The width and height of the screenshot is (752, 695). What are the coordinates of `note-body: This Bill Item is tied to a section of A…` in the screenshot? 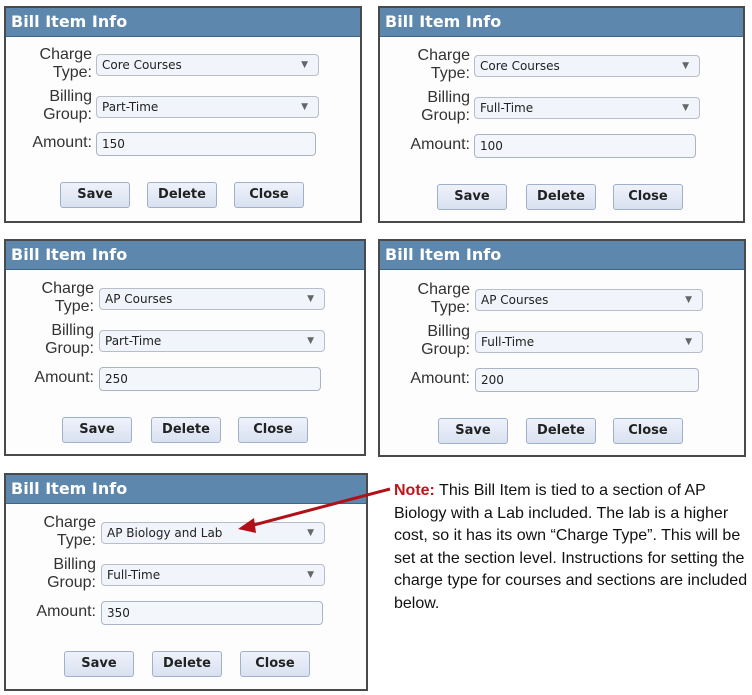 It's located at (571, 547).